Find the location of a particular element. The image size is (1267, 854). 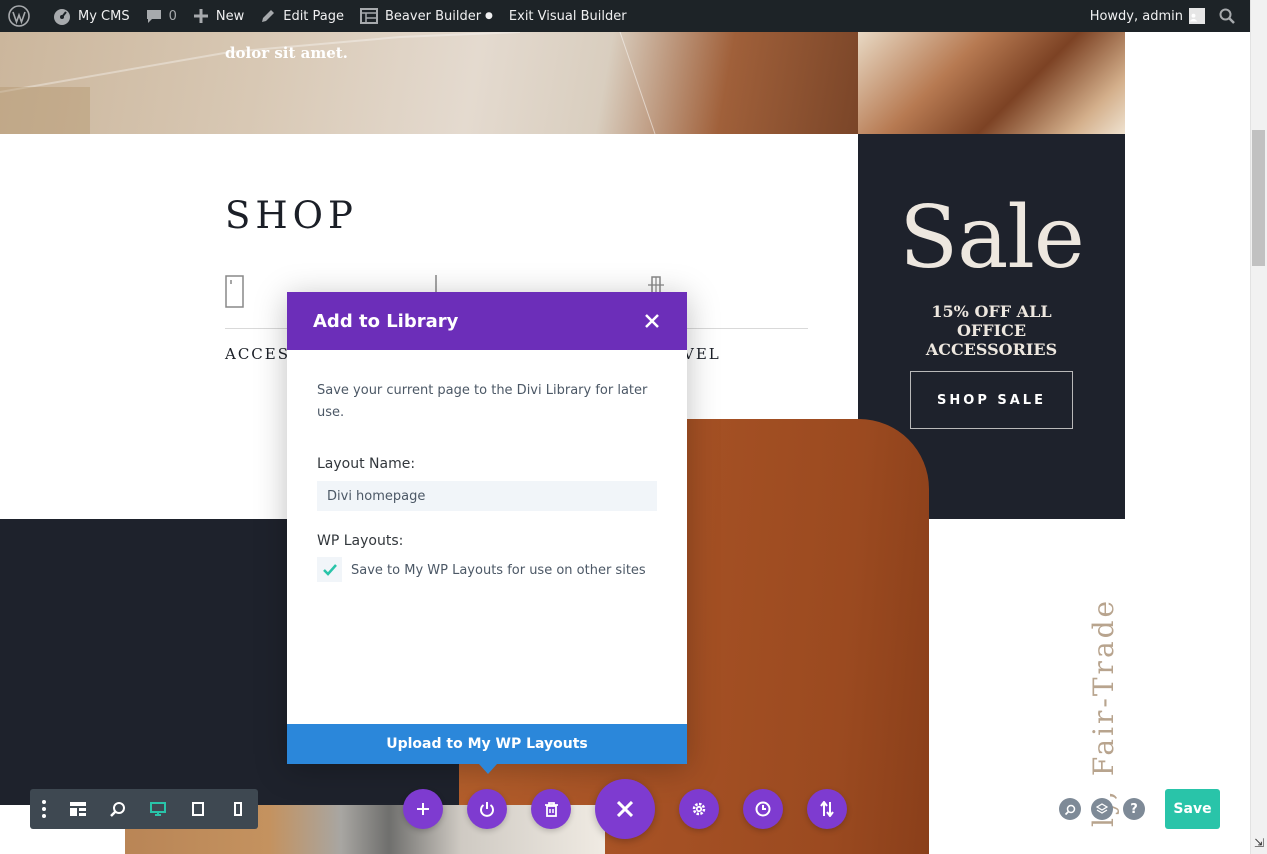

wireframe-view-button is located at coordinates (78, 809).